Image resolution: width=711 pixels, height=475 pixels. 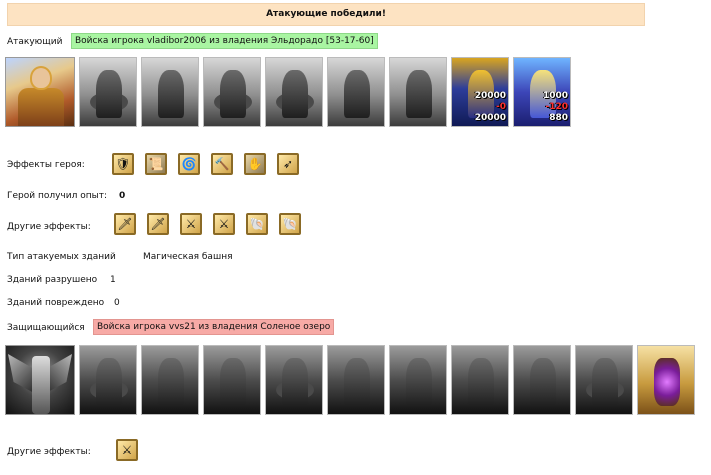 What do you see at coordinates (232, 92) in the screenshot?
I see `unit-rider` at bounding box center [232, 92].